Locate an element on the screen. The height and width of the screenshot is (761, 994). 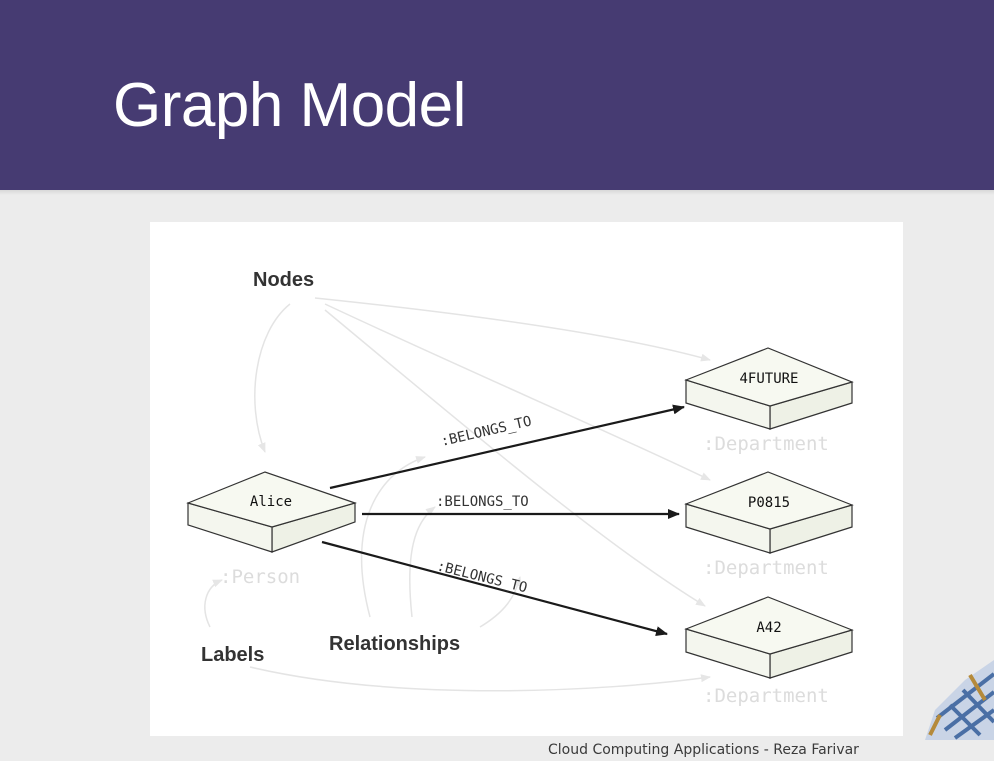
node-label-department-1: :Department is located at coordinates (766, 444).